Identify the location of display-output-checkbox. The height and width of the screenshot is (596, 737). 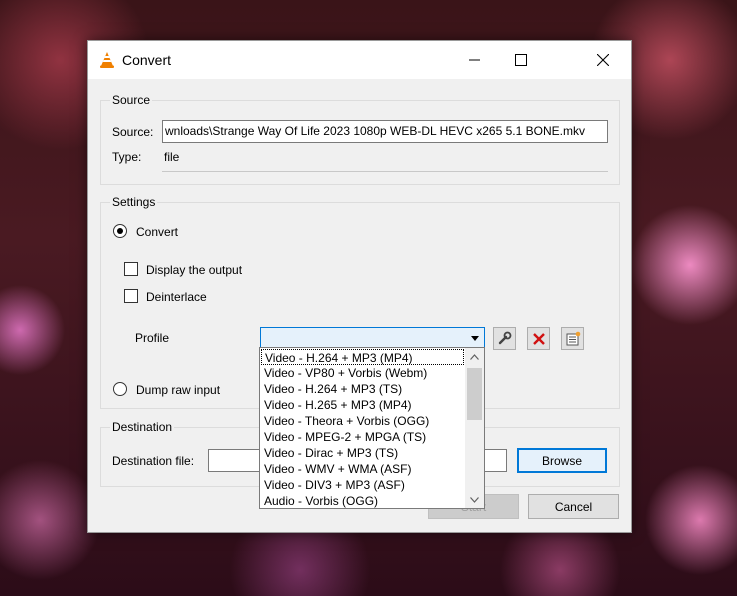
(131, 269).